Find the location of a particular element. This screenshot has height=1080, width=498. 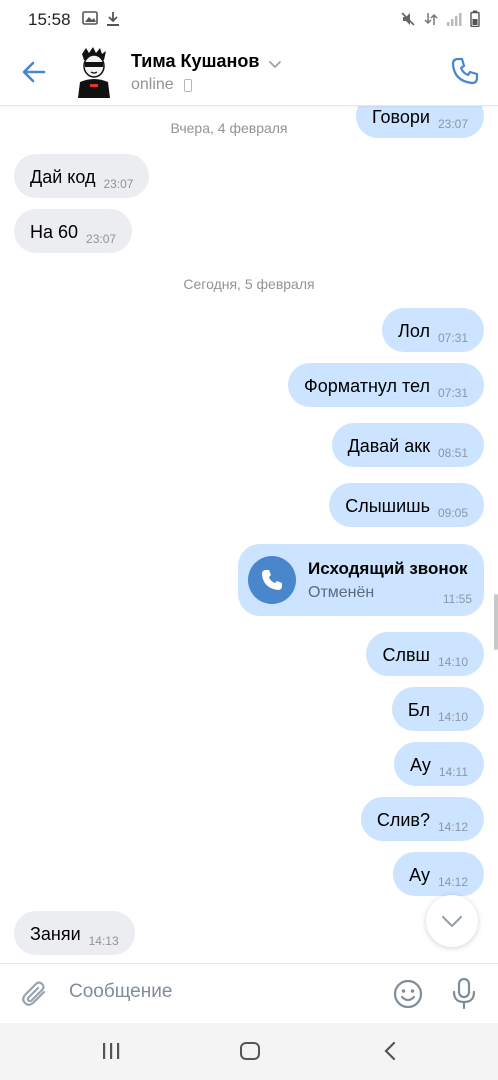

message-time: 08:51 is located at coordinates (452, 453).